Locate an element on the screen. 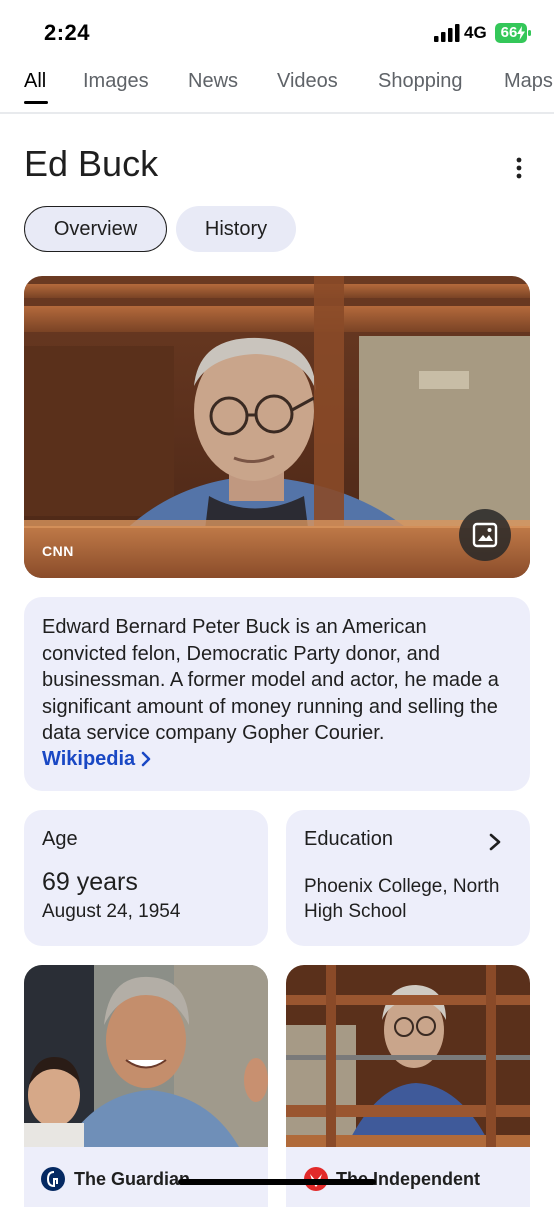 Image resolution: width=554 pixels, height=1207 pixels. chip-overview: Overview is located at coordinates (95, 229).